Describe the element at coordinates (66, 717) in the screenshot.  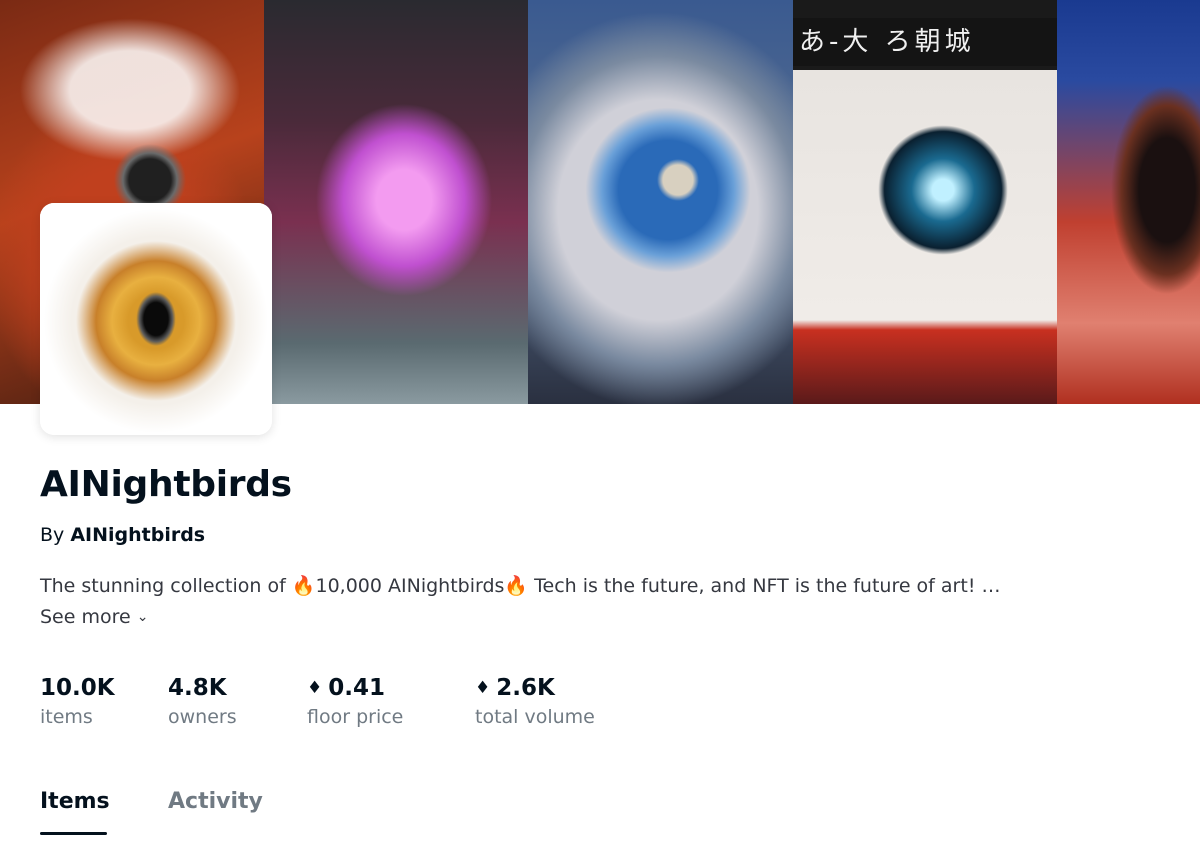
I see `stat-items-label: items` at that location.